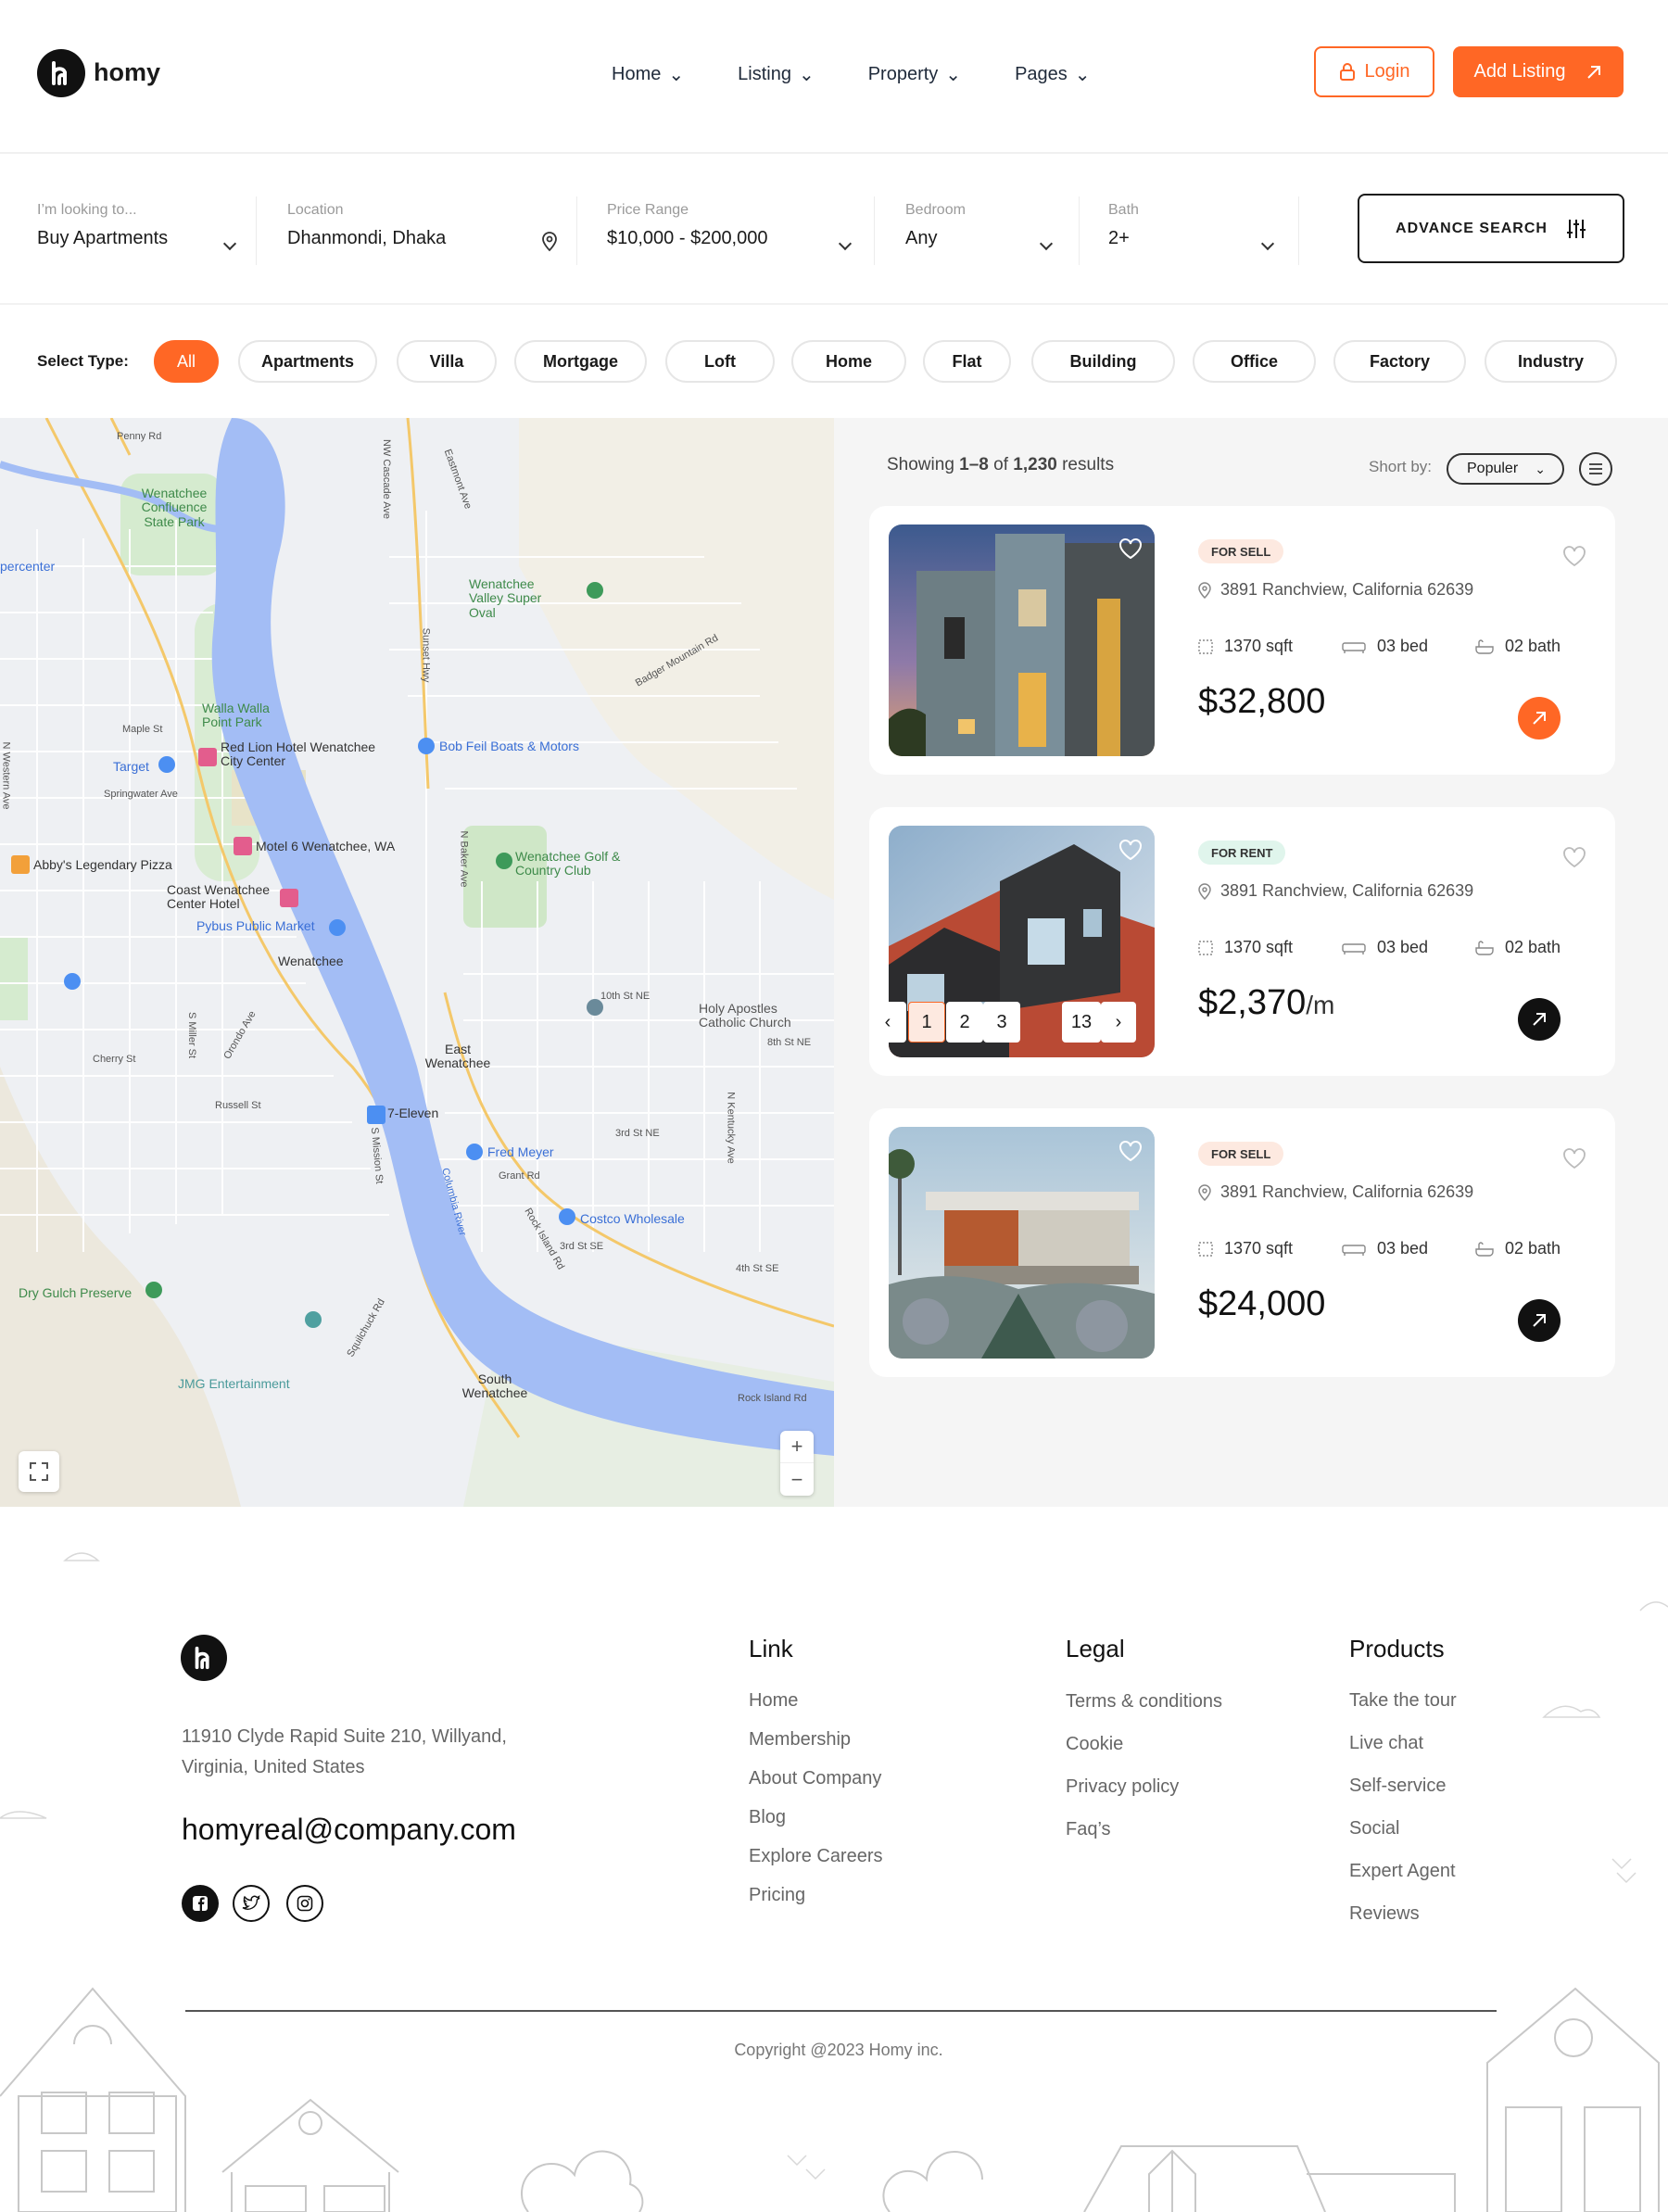  What do you see at coordinates (349, 1830) in the screenshot?
I see `footer-email-link: homyreal@company.com` at bounding box center [349, 1830].